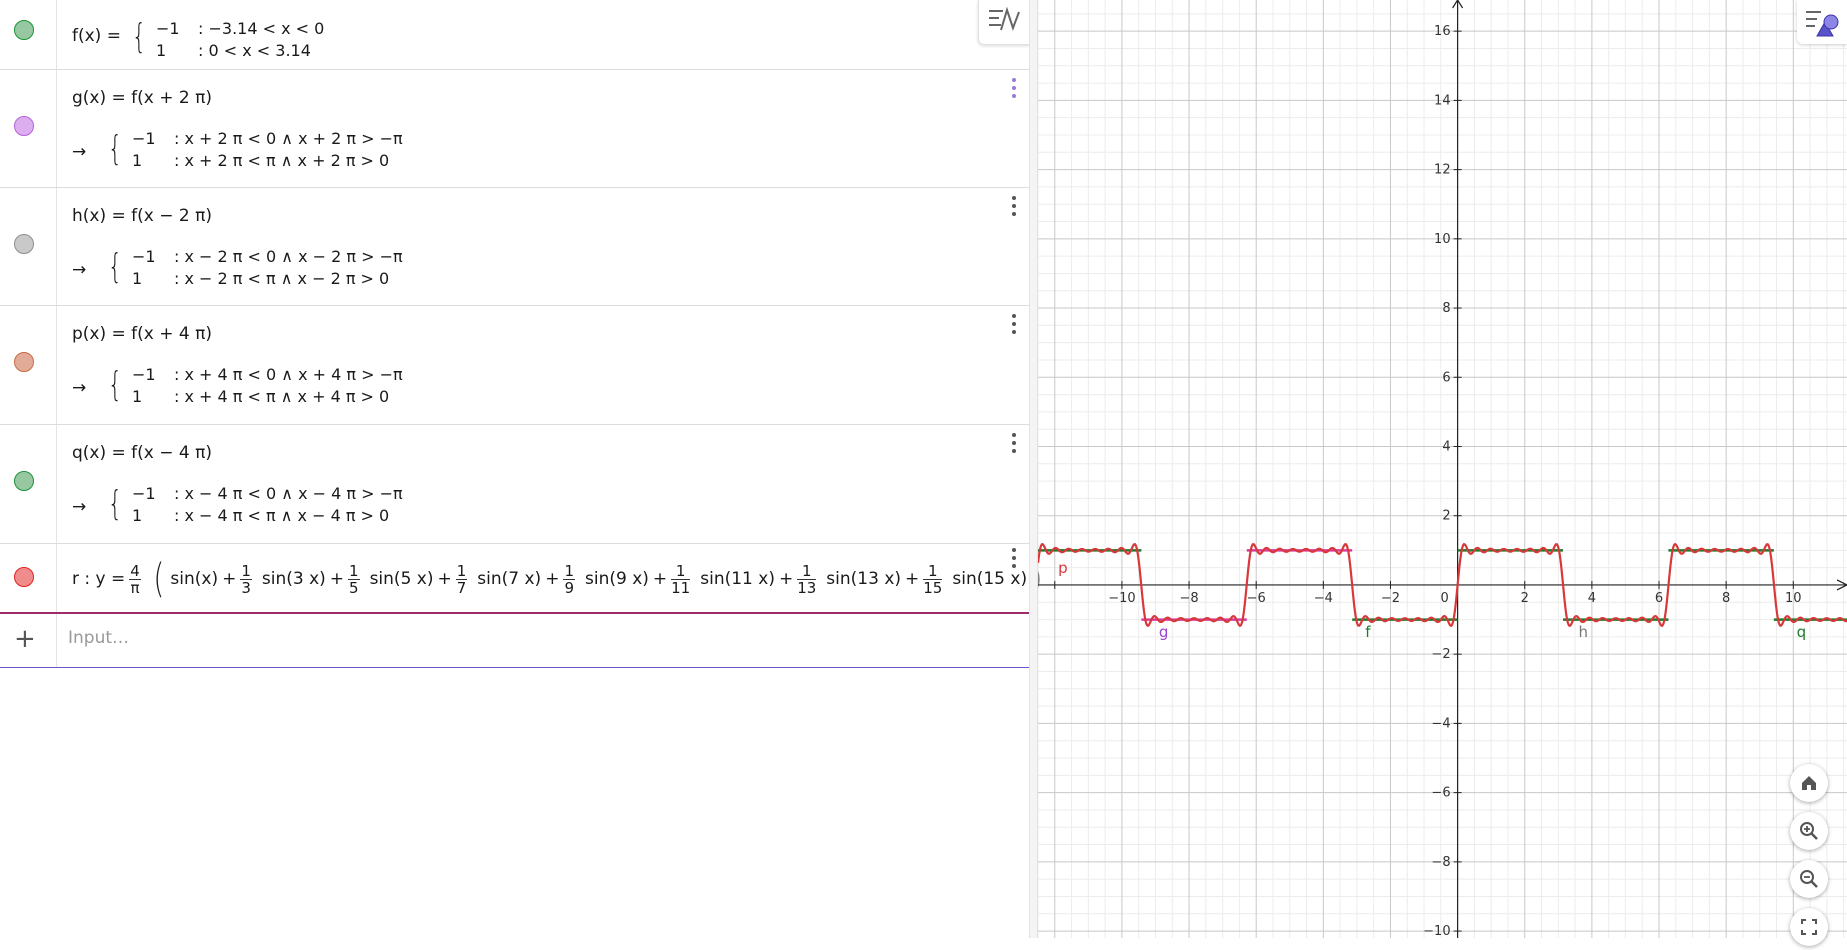  What do you see at coordinates (1004, 18) in the screenshot?
I see `graph-style-icon` at bounding box center [1004, 18].